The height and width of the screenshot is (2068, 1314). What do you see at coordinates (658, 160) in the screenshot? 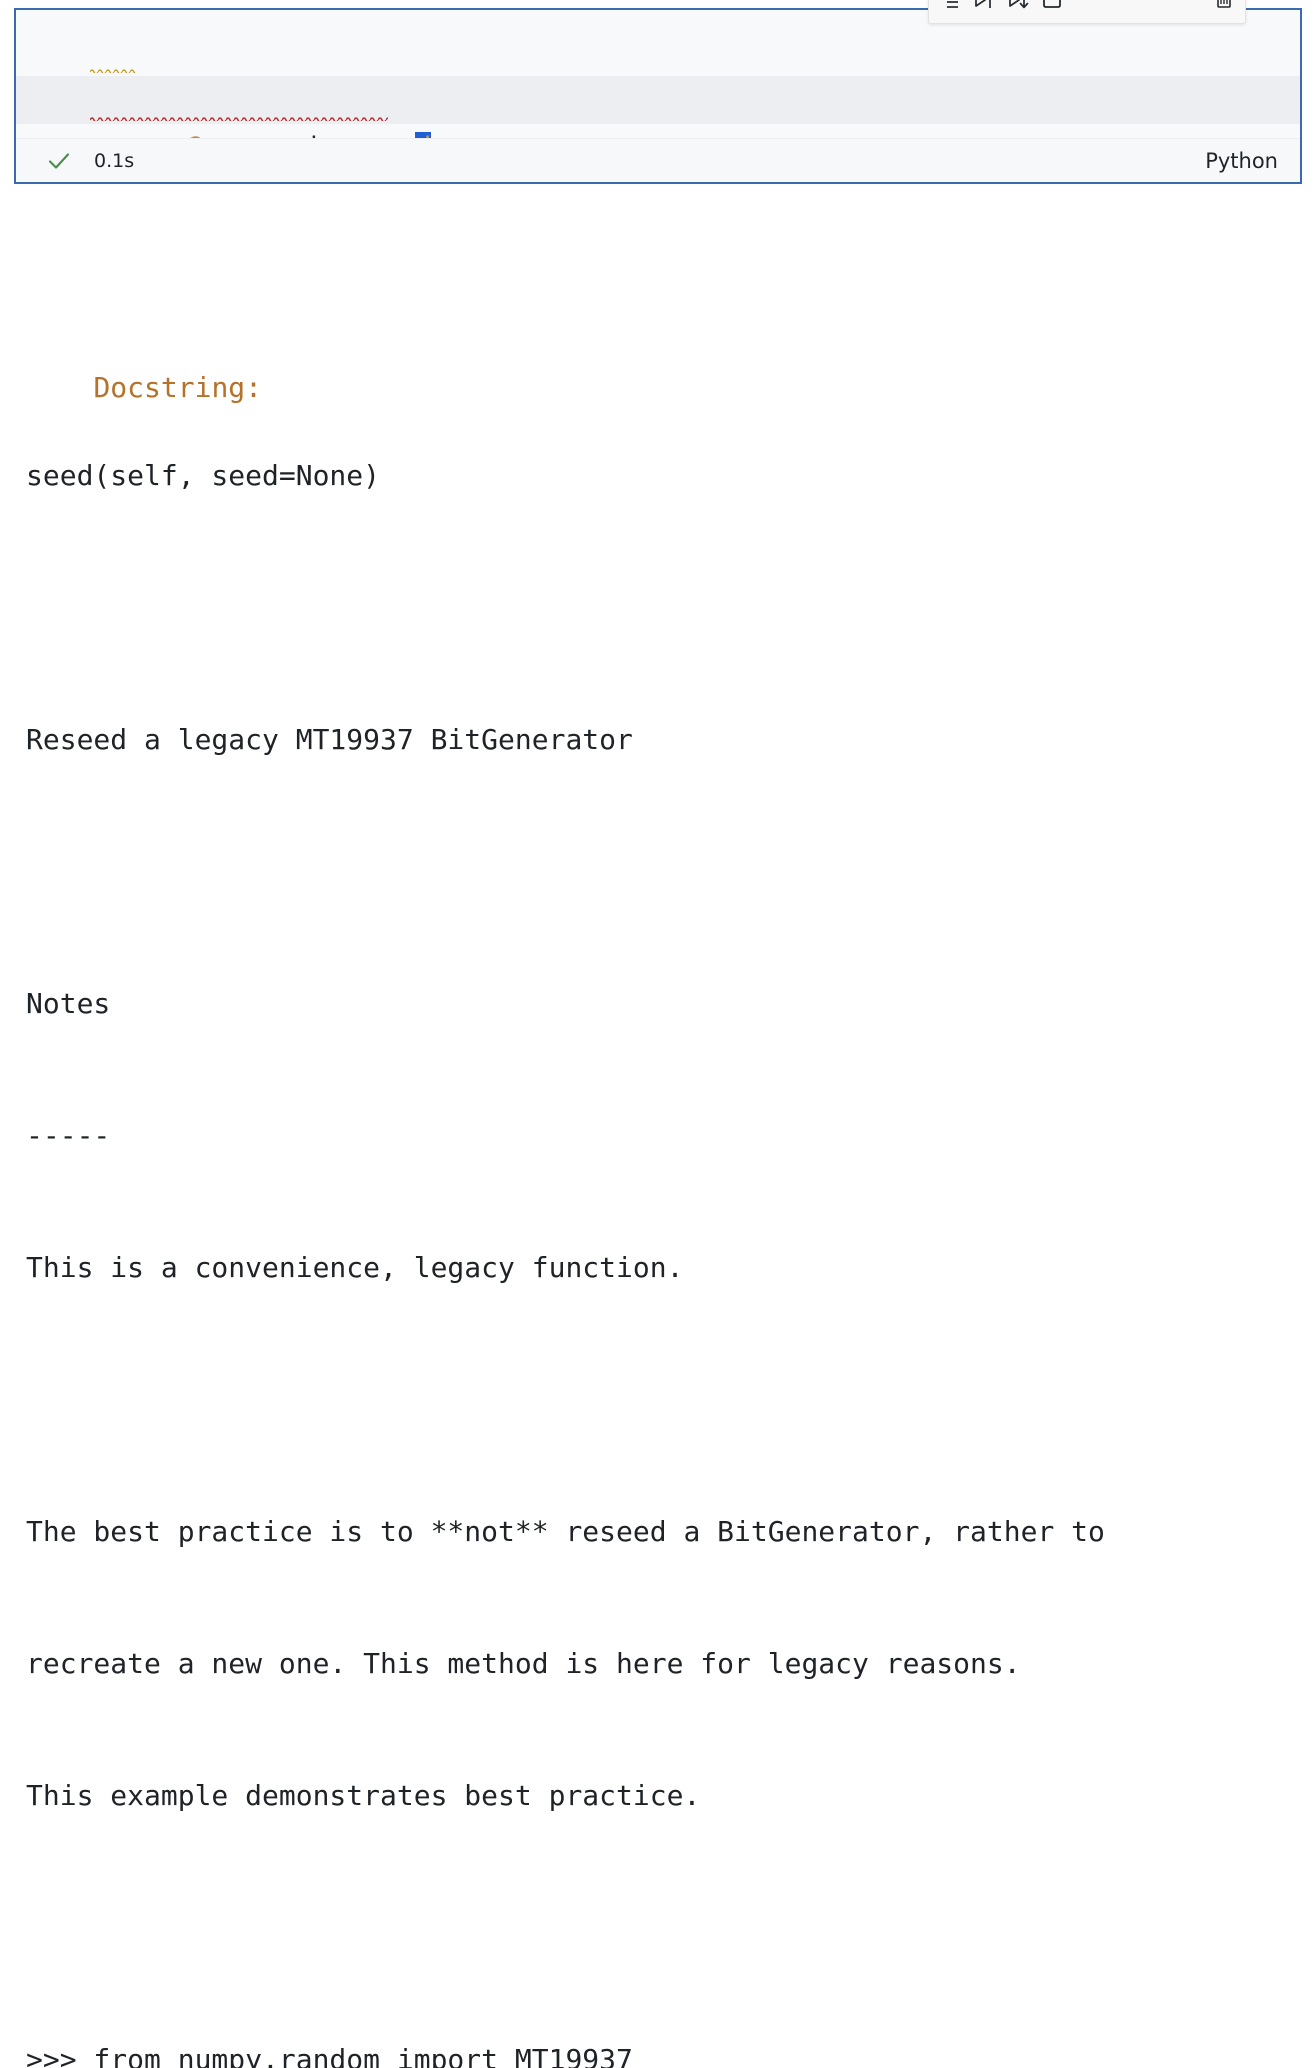
I see `cell-status-bar: 0.1s Python` at bounding box center [658, 160].